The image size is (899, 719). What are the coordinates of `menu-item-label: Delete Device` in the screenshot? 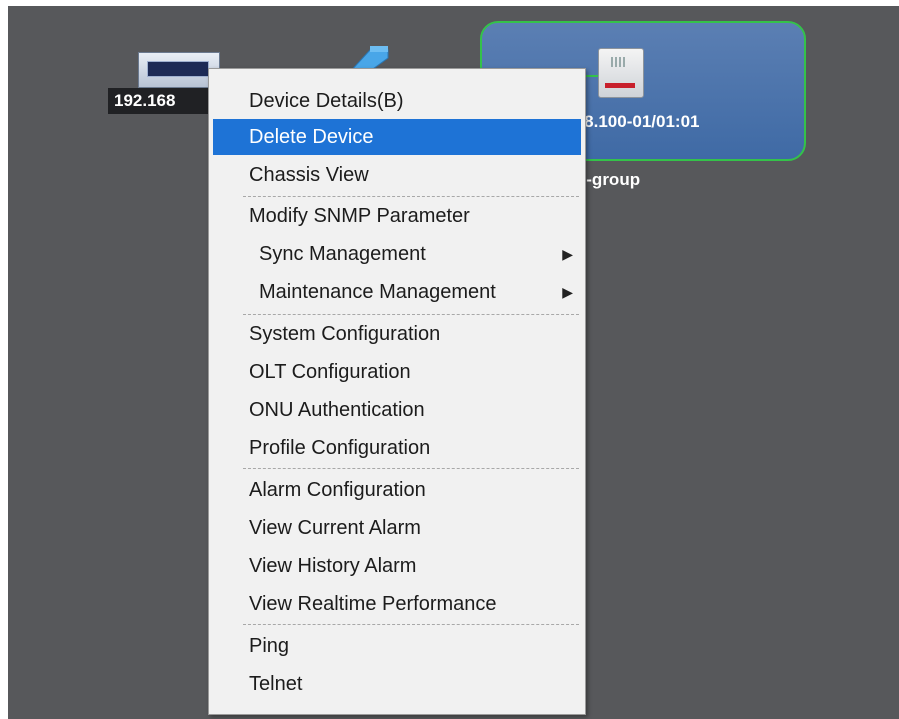 It's located at (311, 137).